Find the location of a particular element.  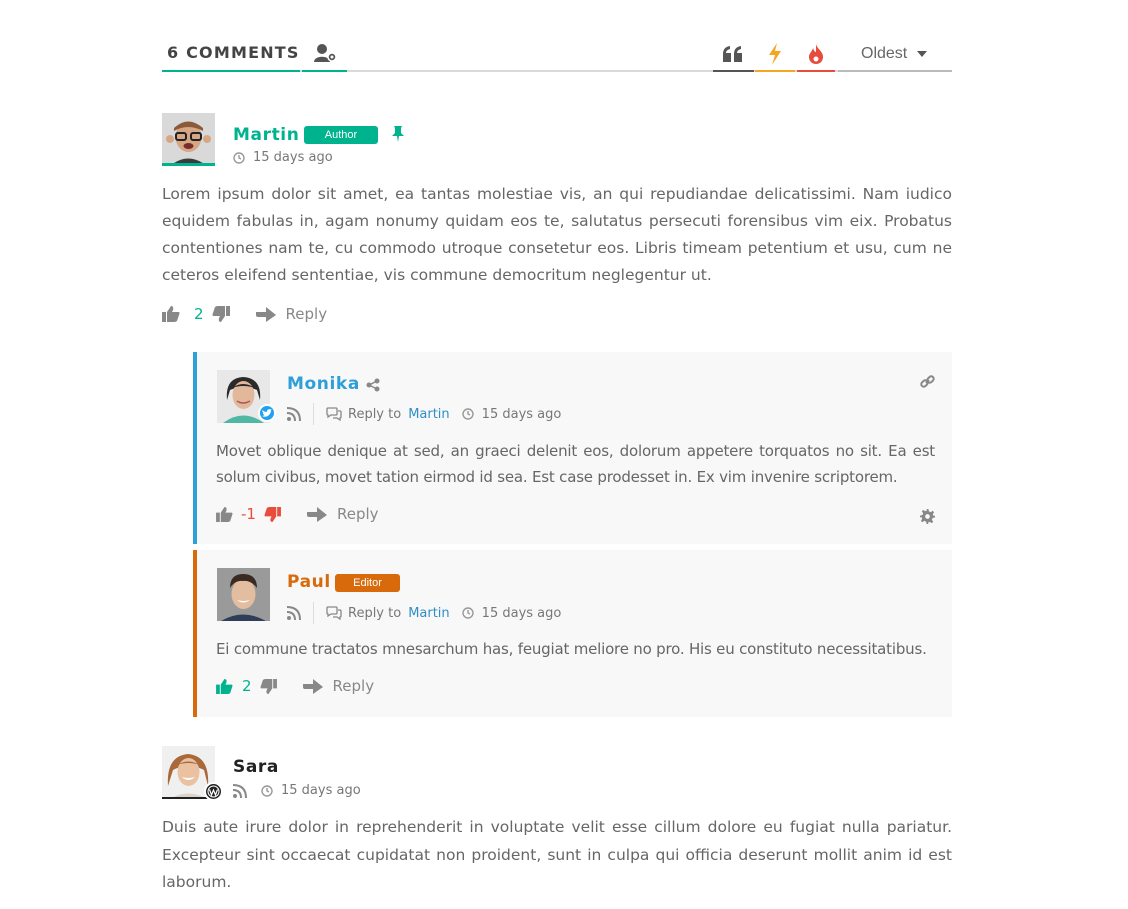

quote-icon is located at coordinates (733, 54).